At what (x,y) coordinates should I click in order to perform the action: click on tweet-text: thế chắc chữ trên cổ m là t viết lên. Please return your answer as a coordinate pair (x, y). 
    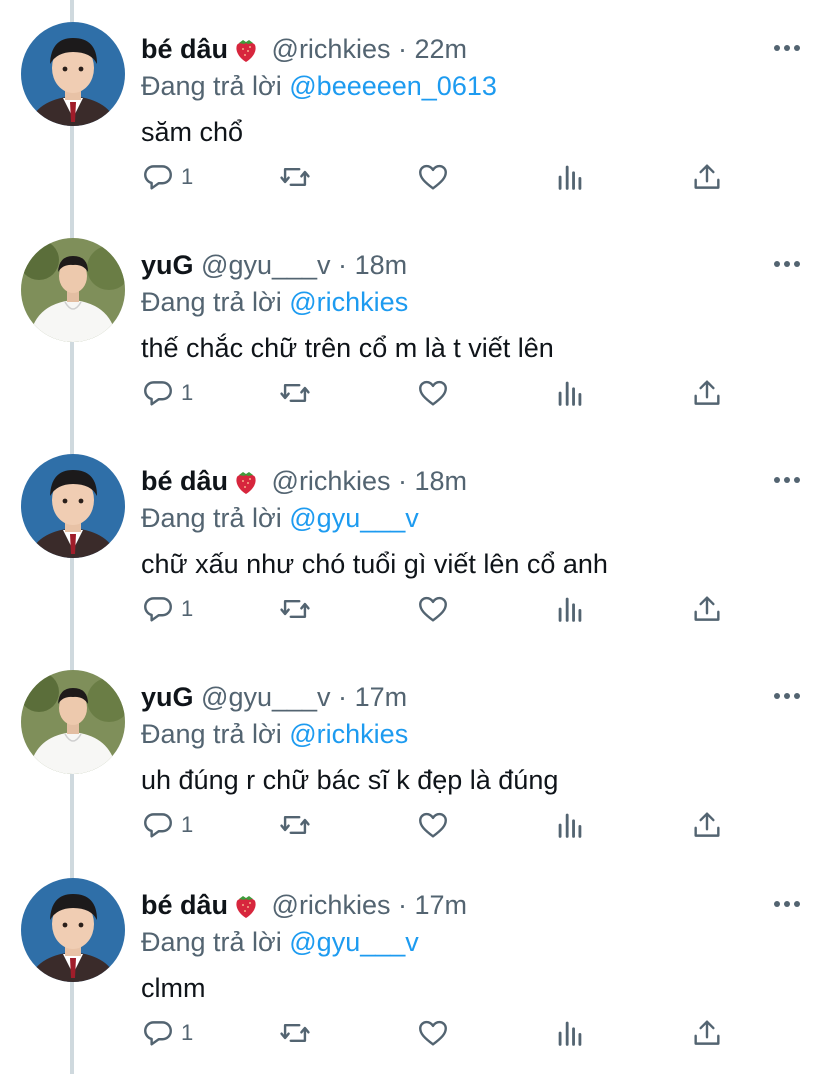
    Looking at the image, I should click on (347, 348).